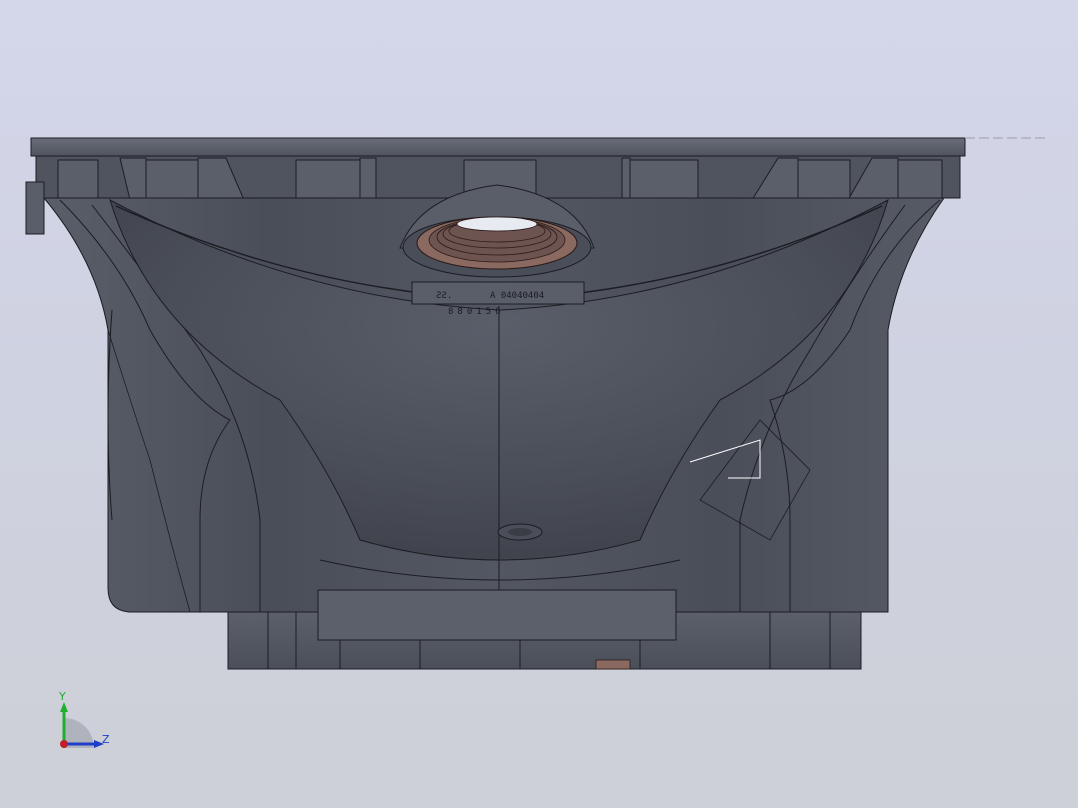 The image size is (1078, 808). I want to click on y-axis-label: Y, so click(62, 696).